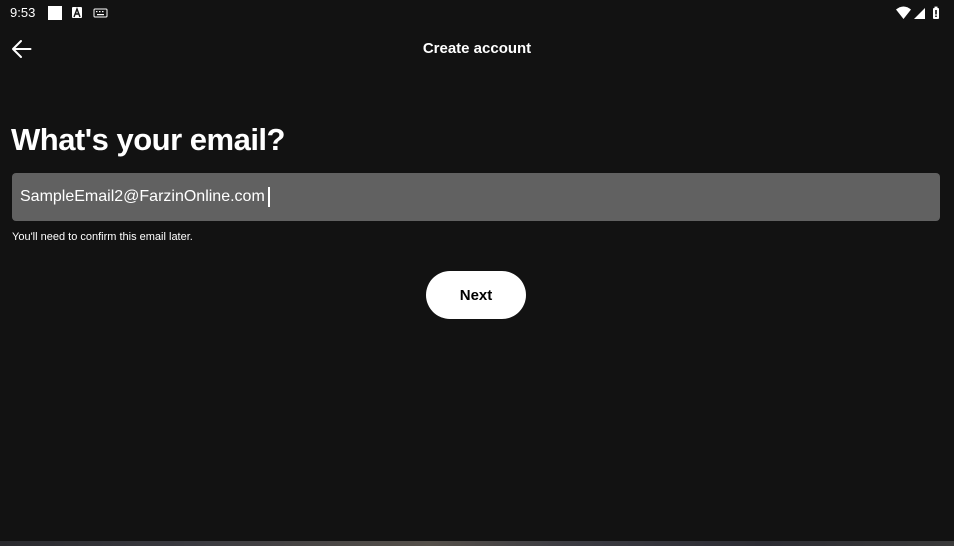  Describe the element at coordinates (268, 197) in the screenshot. I see `text-cursor` at that location.